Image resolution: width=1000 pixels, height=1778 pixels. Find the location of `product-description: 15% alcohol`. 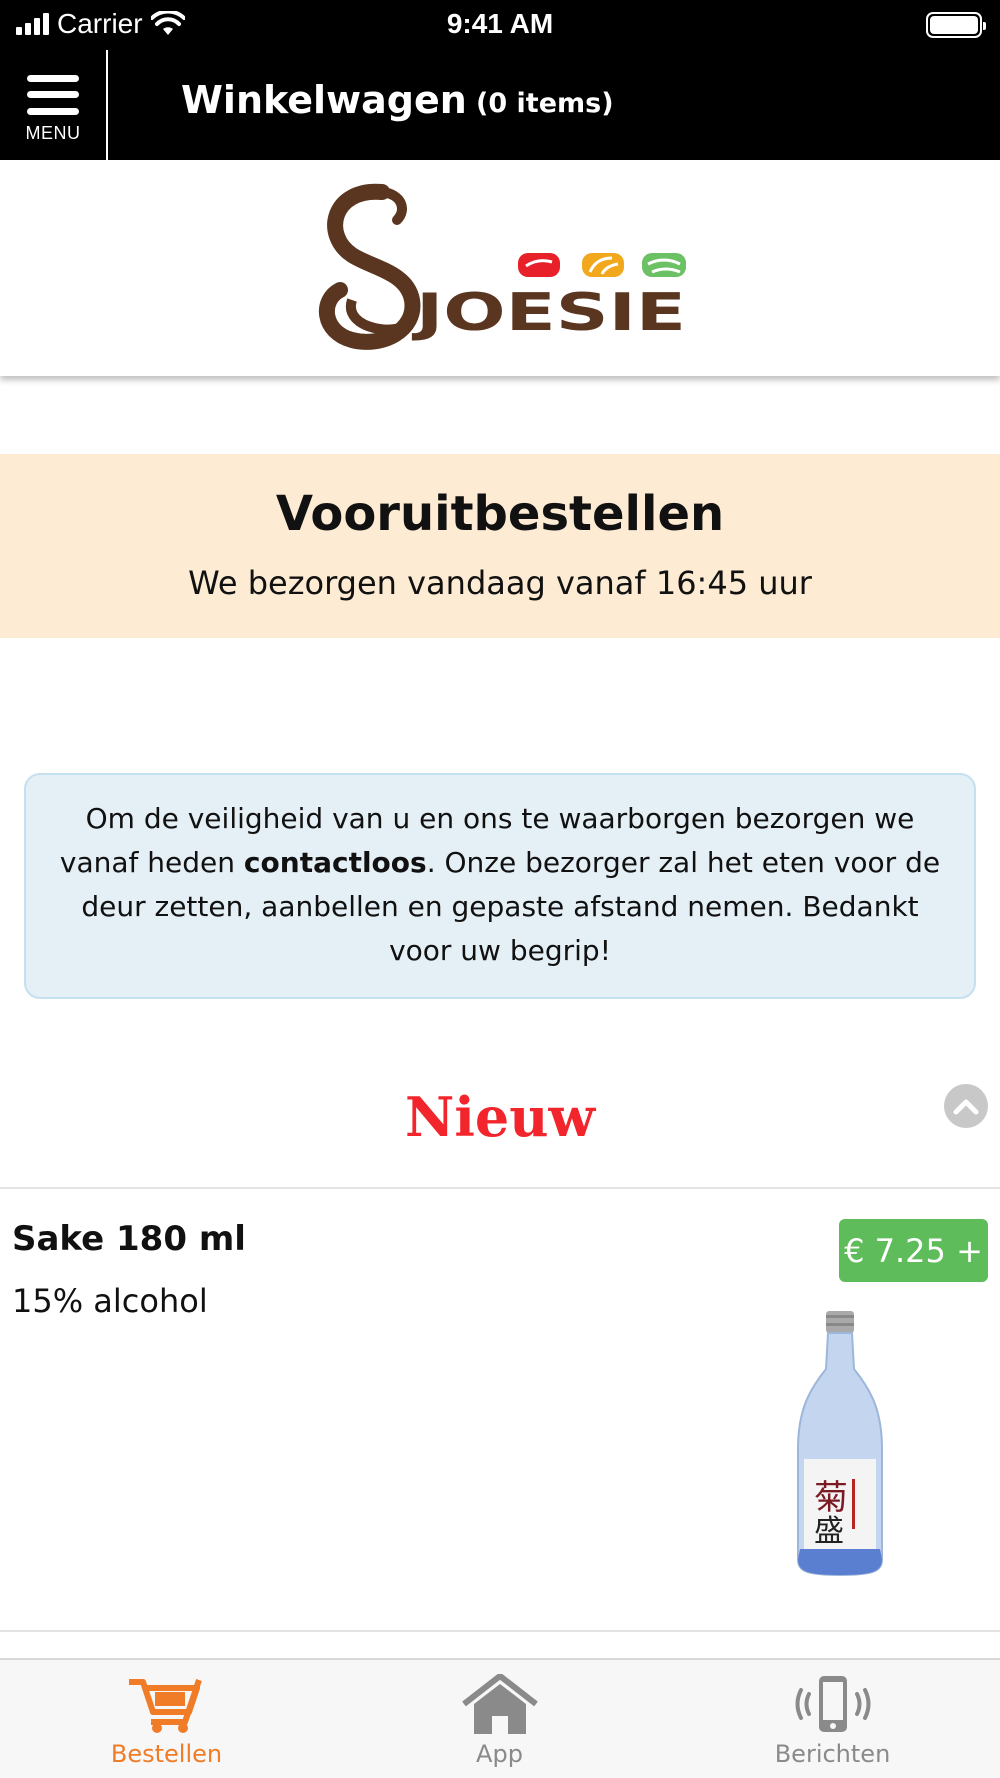

product-description: 15% alcohol is located at coordinates (110, 1301).